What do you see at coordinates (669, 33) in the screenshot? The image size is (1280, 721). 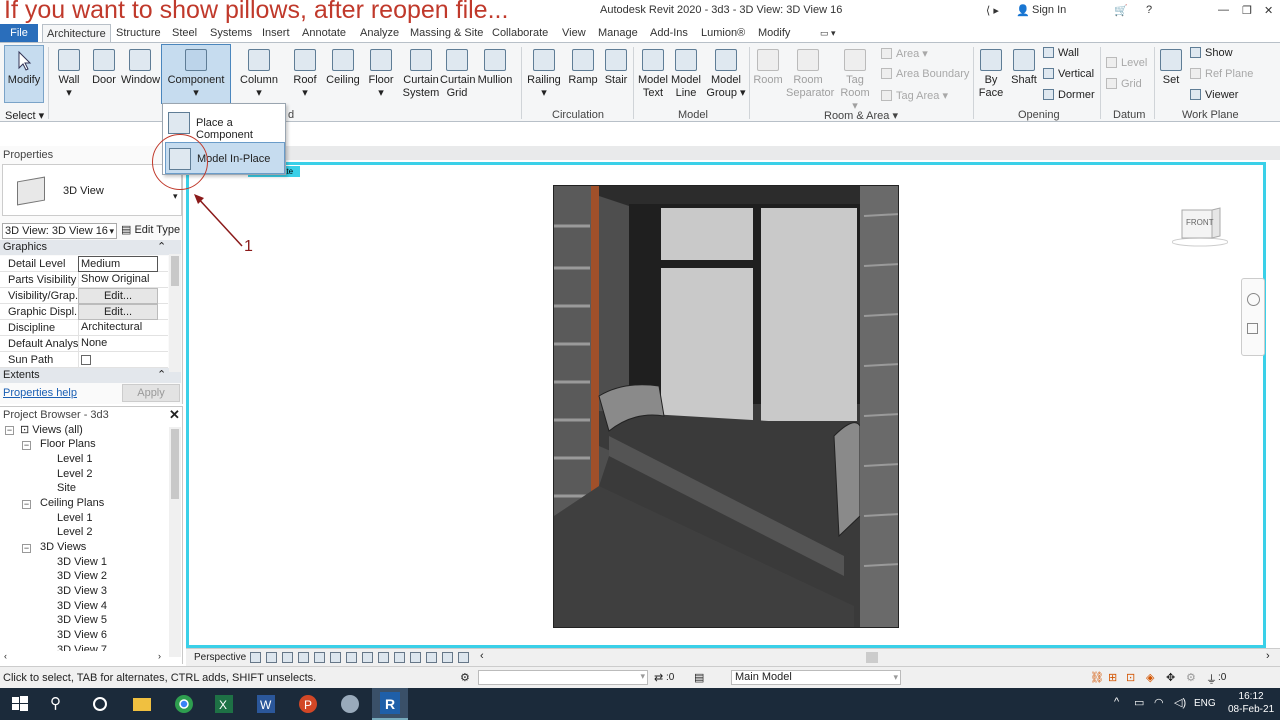 I see `tab-add-ins: Add-Ins` at bounding box center [669, 33].